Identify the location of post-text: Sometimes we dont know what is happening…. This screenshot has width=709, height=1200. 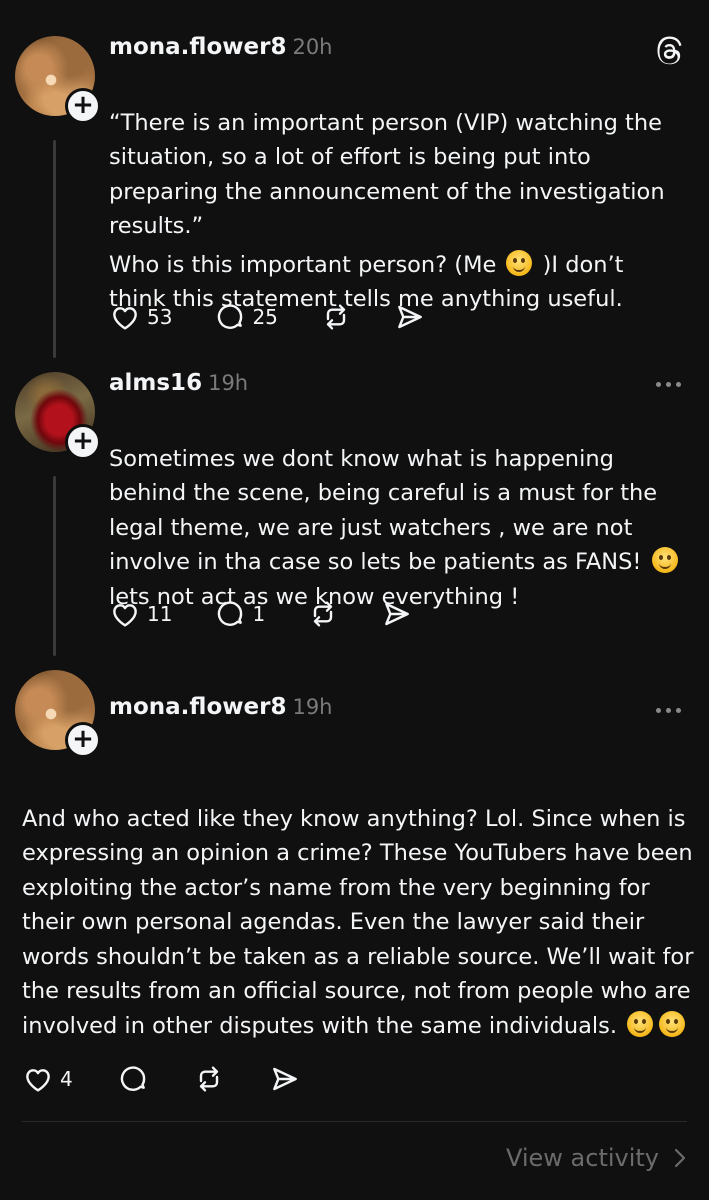
(401, 510).